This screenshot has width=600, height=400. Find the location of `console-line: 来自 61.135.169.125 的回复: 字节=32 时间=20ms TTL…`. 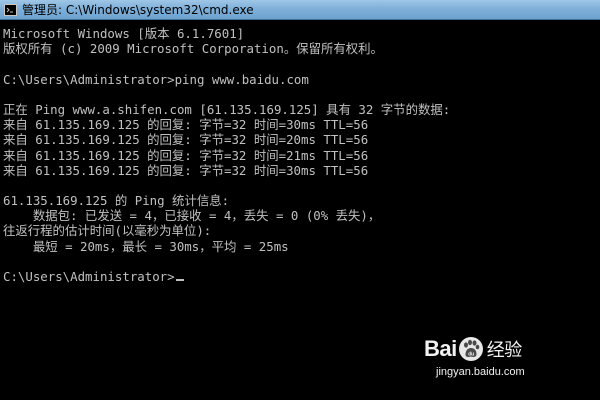

console-line: 来自 61.135.169.125 的回复: 字节=32 时间=20ms TTL… is located at coordinates (186, 140).